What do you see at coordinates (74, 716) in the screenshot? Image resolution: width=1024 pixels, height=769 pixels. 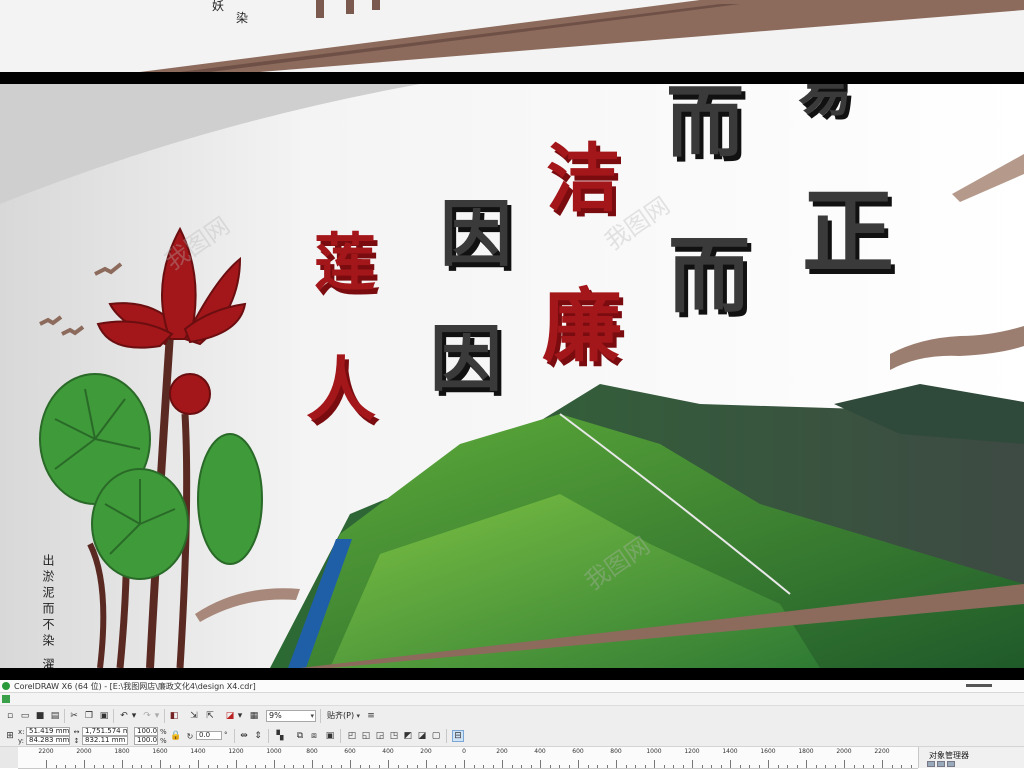 I see `cut-icon: ✂` at bounding box center [74, 716].